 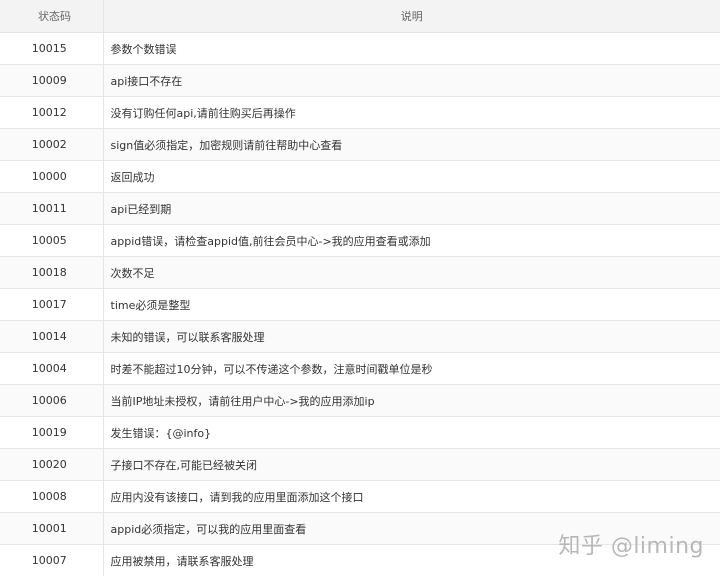 I want to click on description-cell: 子接口不存在,可能已经被关闭, so click(x=411, y=464).